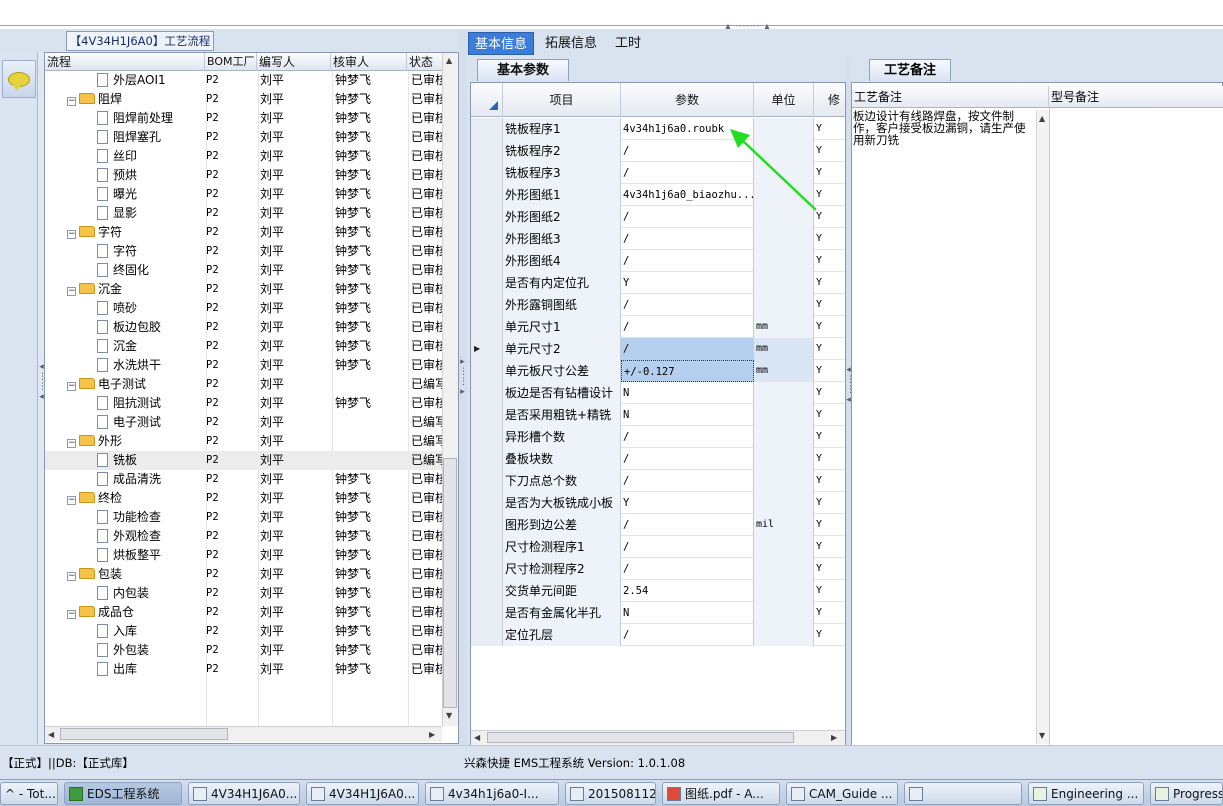  Describe the element at coordinates (129, 517) in the screenshot. I see `process-step-node: 功能检查` at that location.